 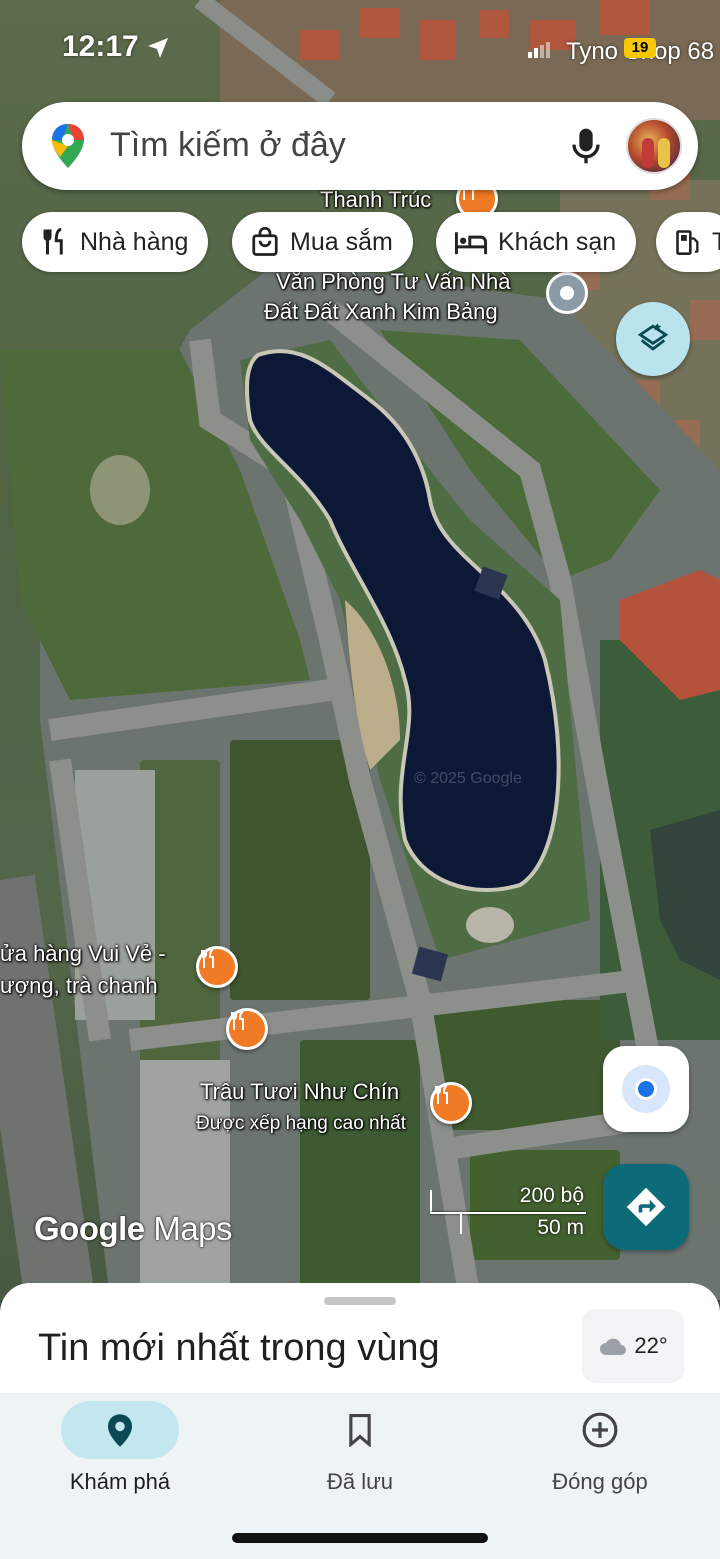 What do you see at coordinates (586, 146) in the screenshot?
I see `microphone-icon` at bounding box center [586, 146].